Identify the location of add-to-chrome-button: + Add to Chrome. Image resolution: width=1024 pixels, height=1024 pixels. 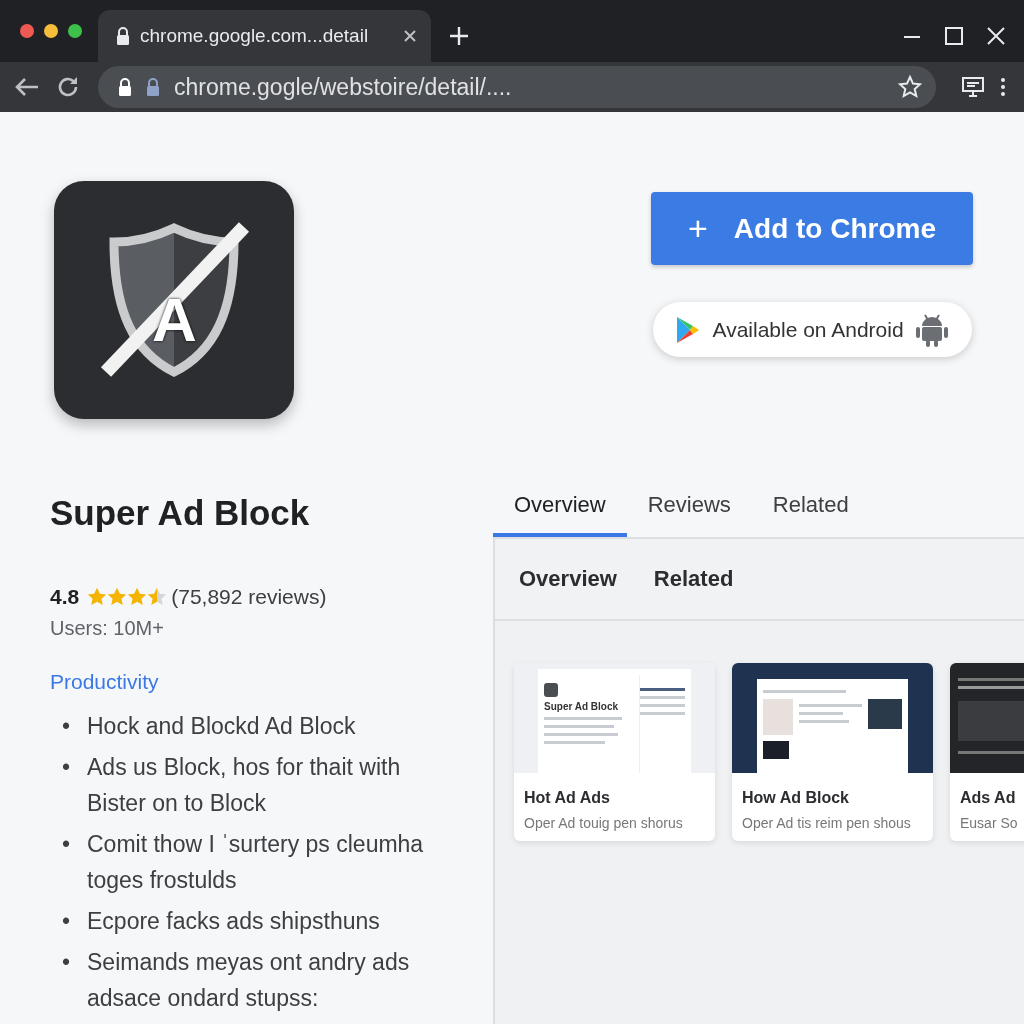
(812, 228).